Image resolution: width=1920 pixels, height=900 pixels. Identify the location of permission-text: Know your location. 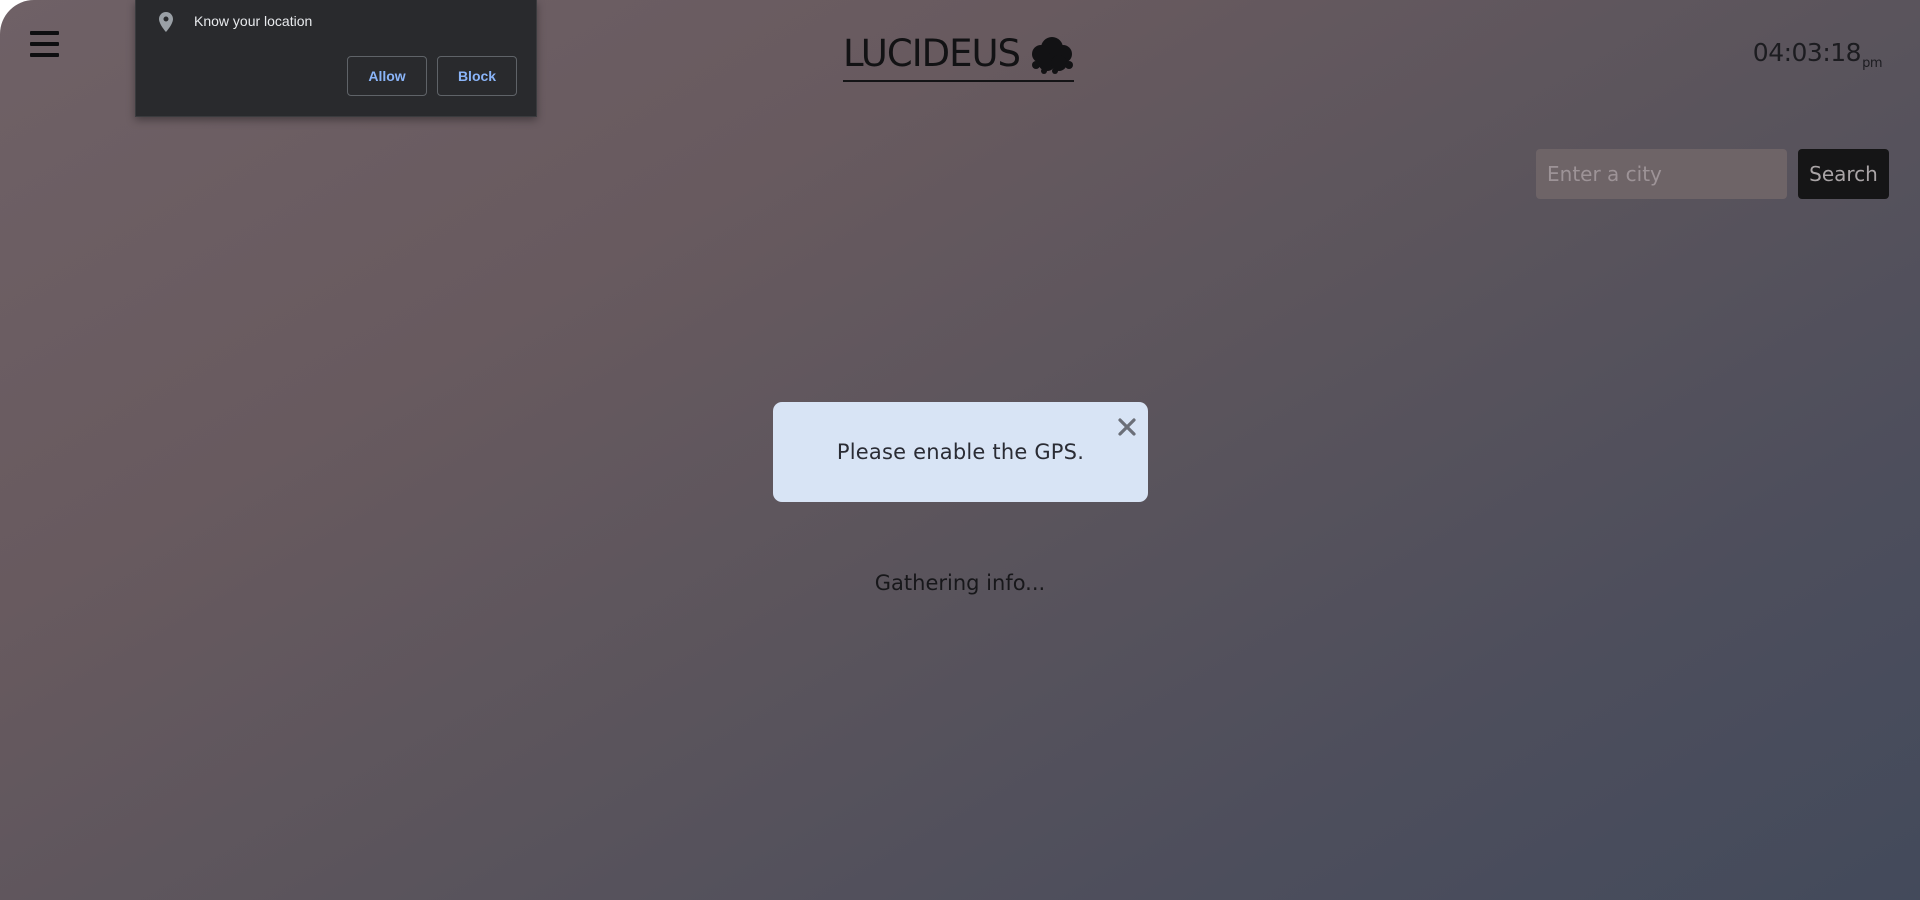
(253, 21).